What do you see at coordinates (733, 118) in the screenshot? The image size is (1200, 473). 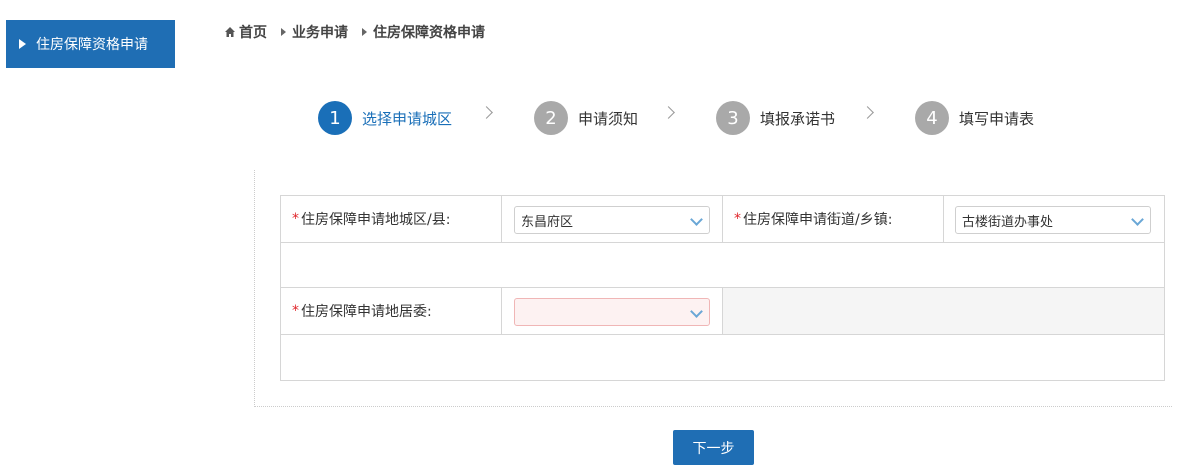 I see `step-number: 3` at bounding box center [733, 118].